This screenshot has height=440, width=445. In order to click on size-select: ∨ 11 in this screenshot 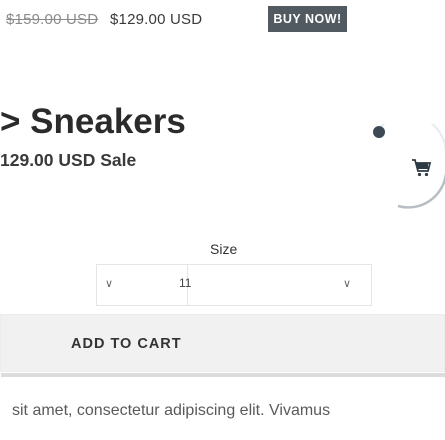, I will do `click(143, 285)`.